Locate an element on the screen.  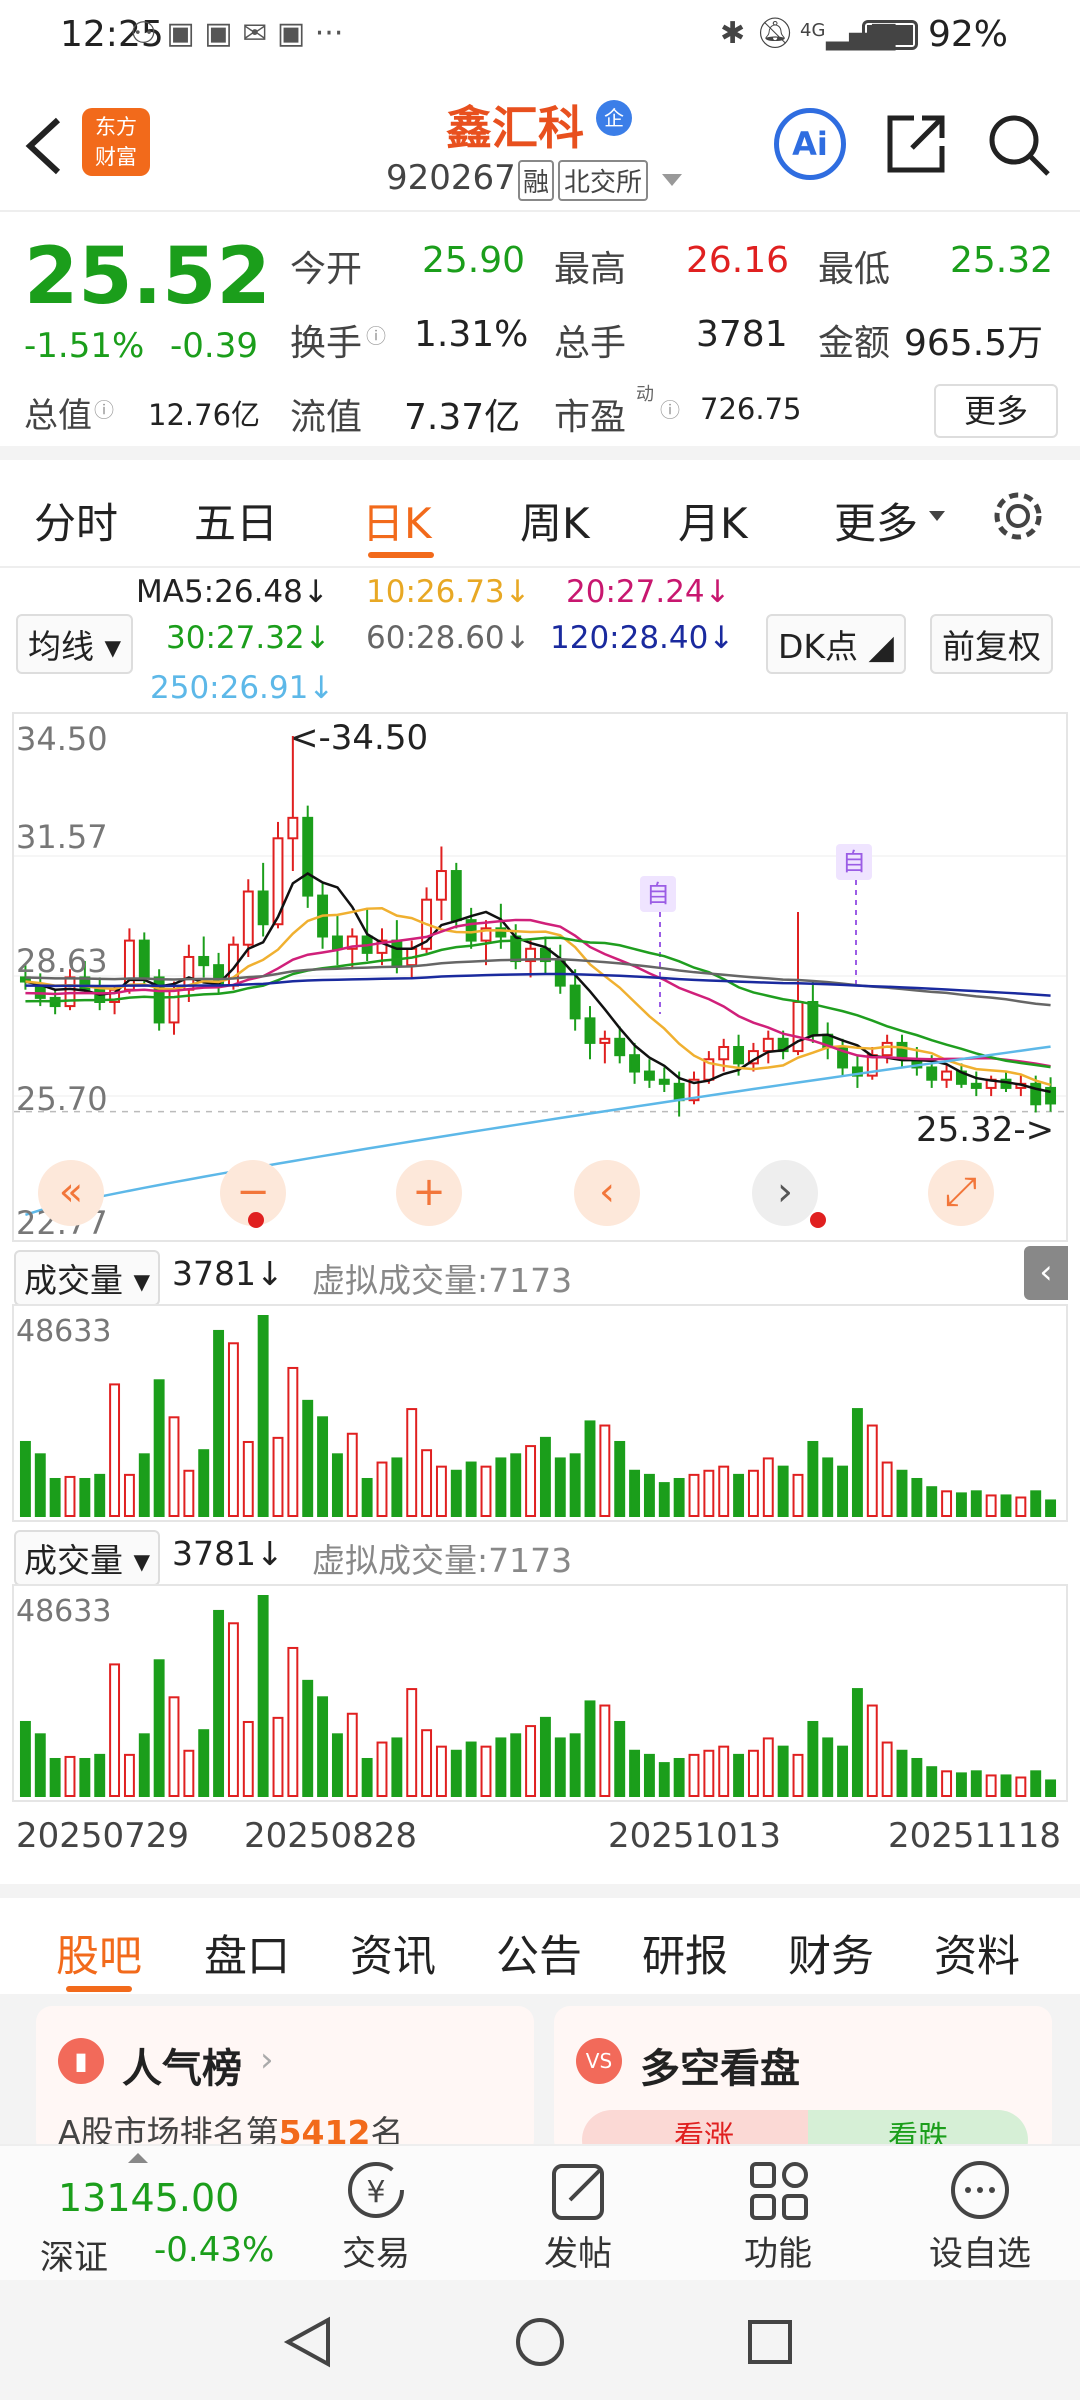
index-change: -0.43% is located at coordinates (214, 2250).